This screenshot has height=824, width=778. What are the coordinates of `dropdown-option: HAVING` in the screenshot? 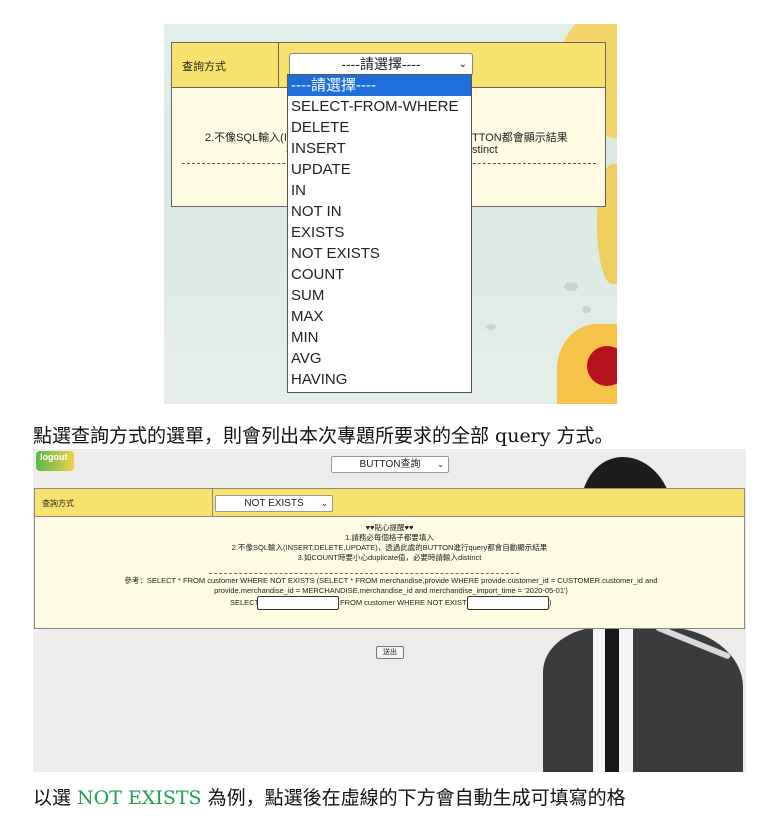 It's located at (379, 379).